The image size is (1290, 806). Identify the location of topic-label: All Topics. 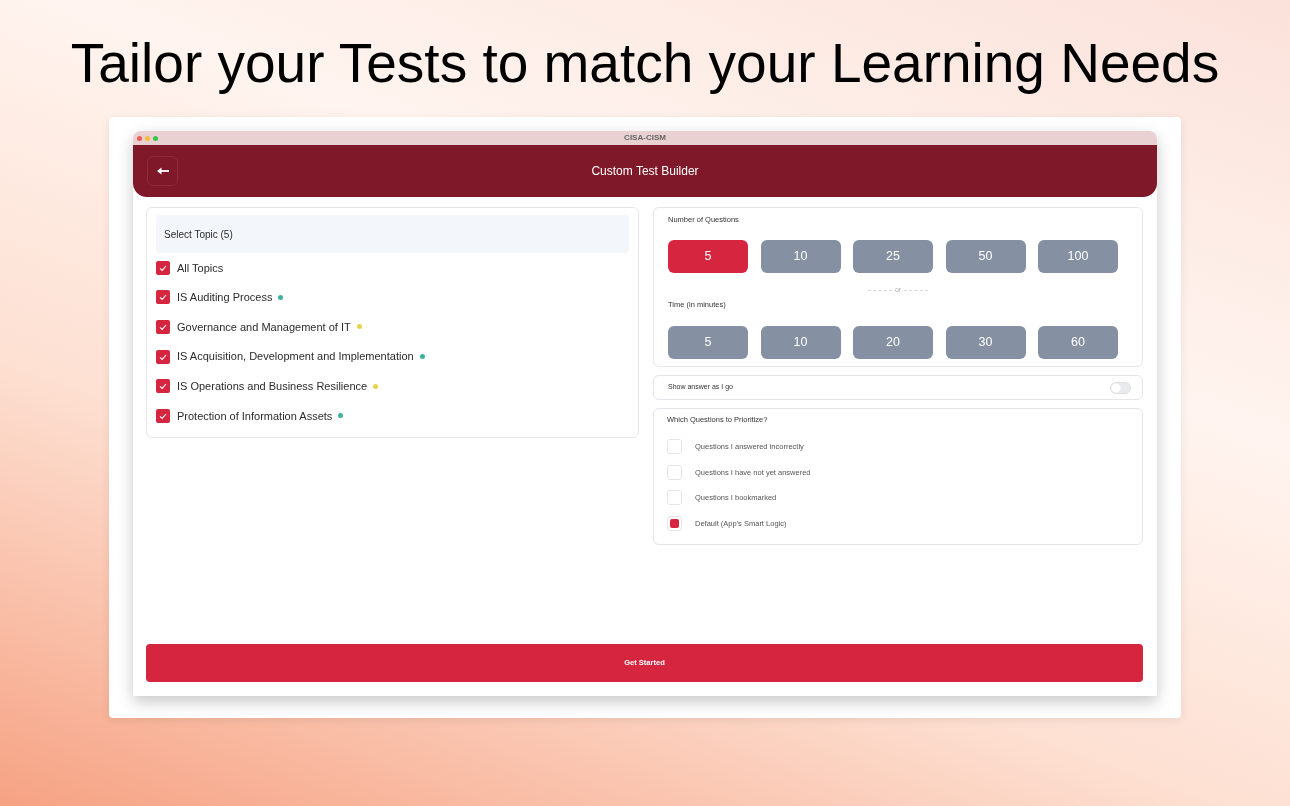
(200, 268).